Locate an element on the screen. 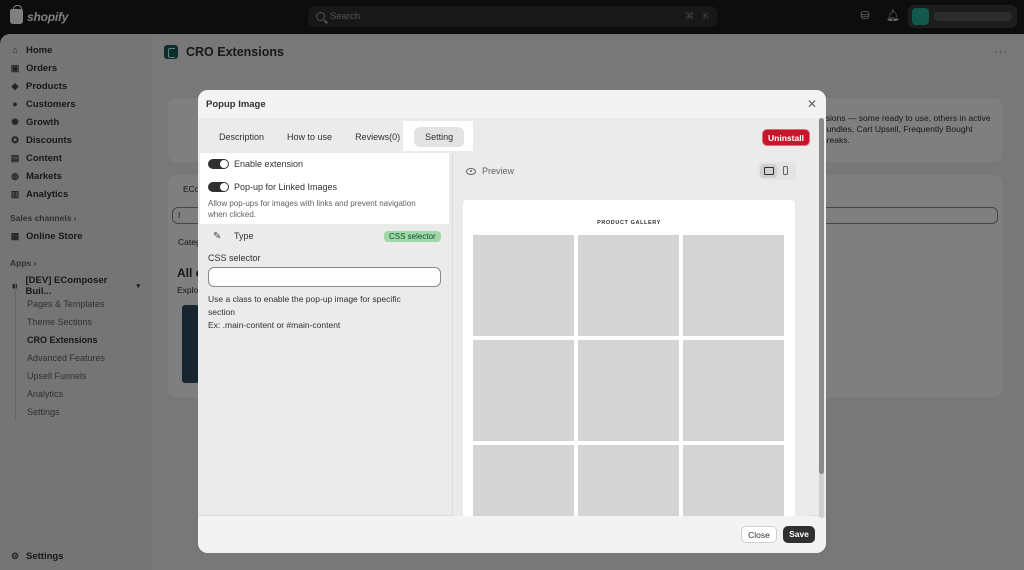 The image size is (1024, 570). preview-heading: Preview is located at coordinates (490, 171).